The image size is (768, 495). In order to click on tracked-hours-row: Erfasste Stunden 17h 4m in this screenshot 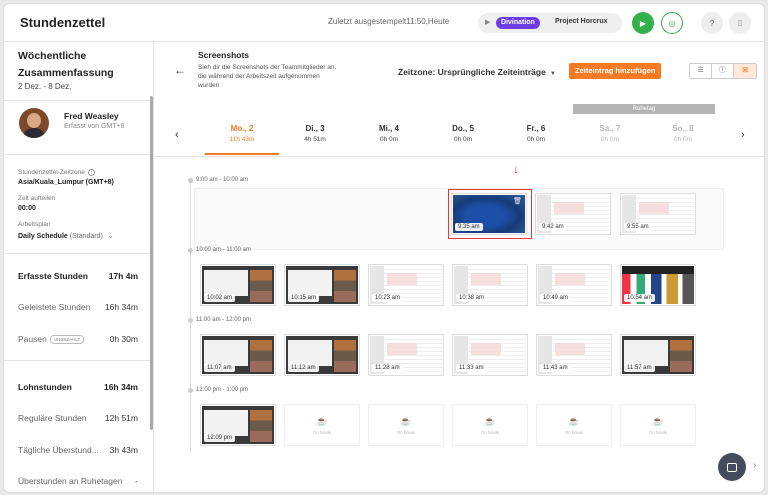, I will do `click(78, 276)`.